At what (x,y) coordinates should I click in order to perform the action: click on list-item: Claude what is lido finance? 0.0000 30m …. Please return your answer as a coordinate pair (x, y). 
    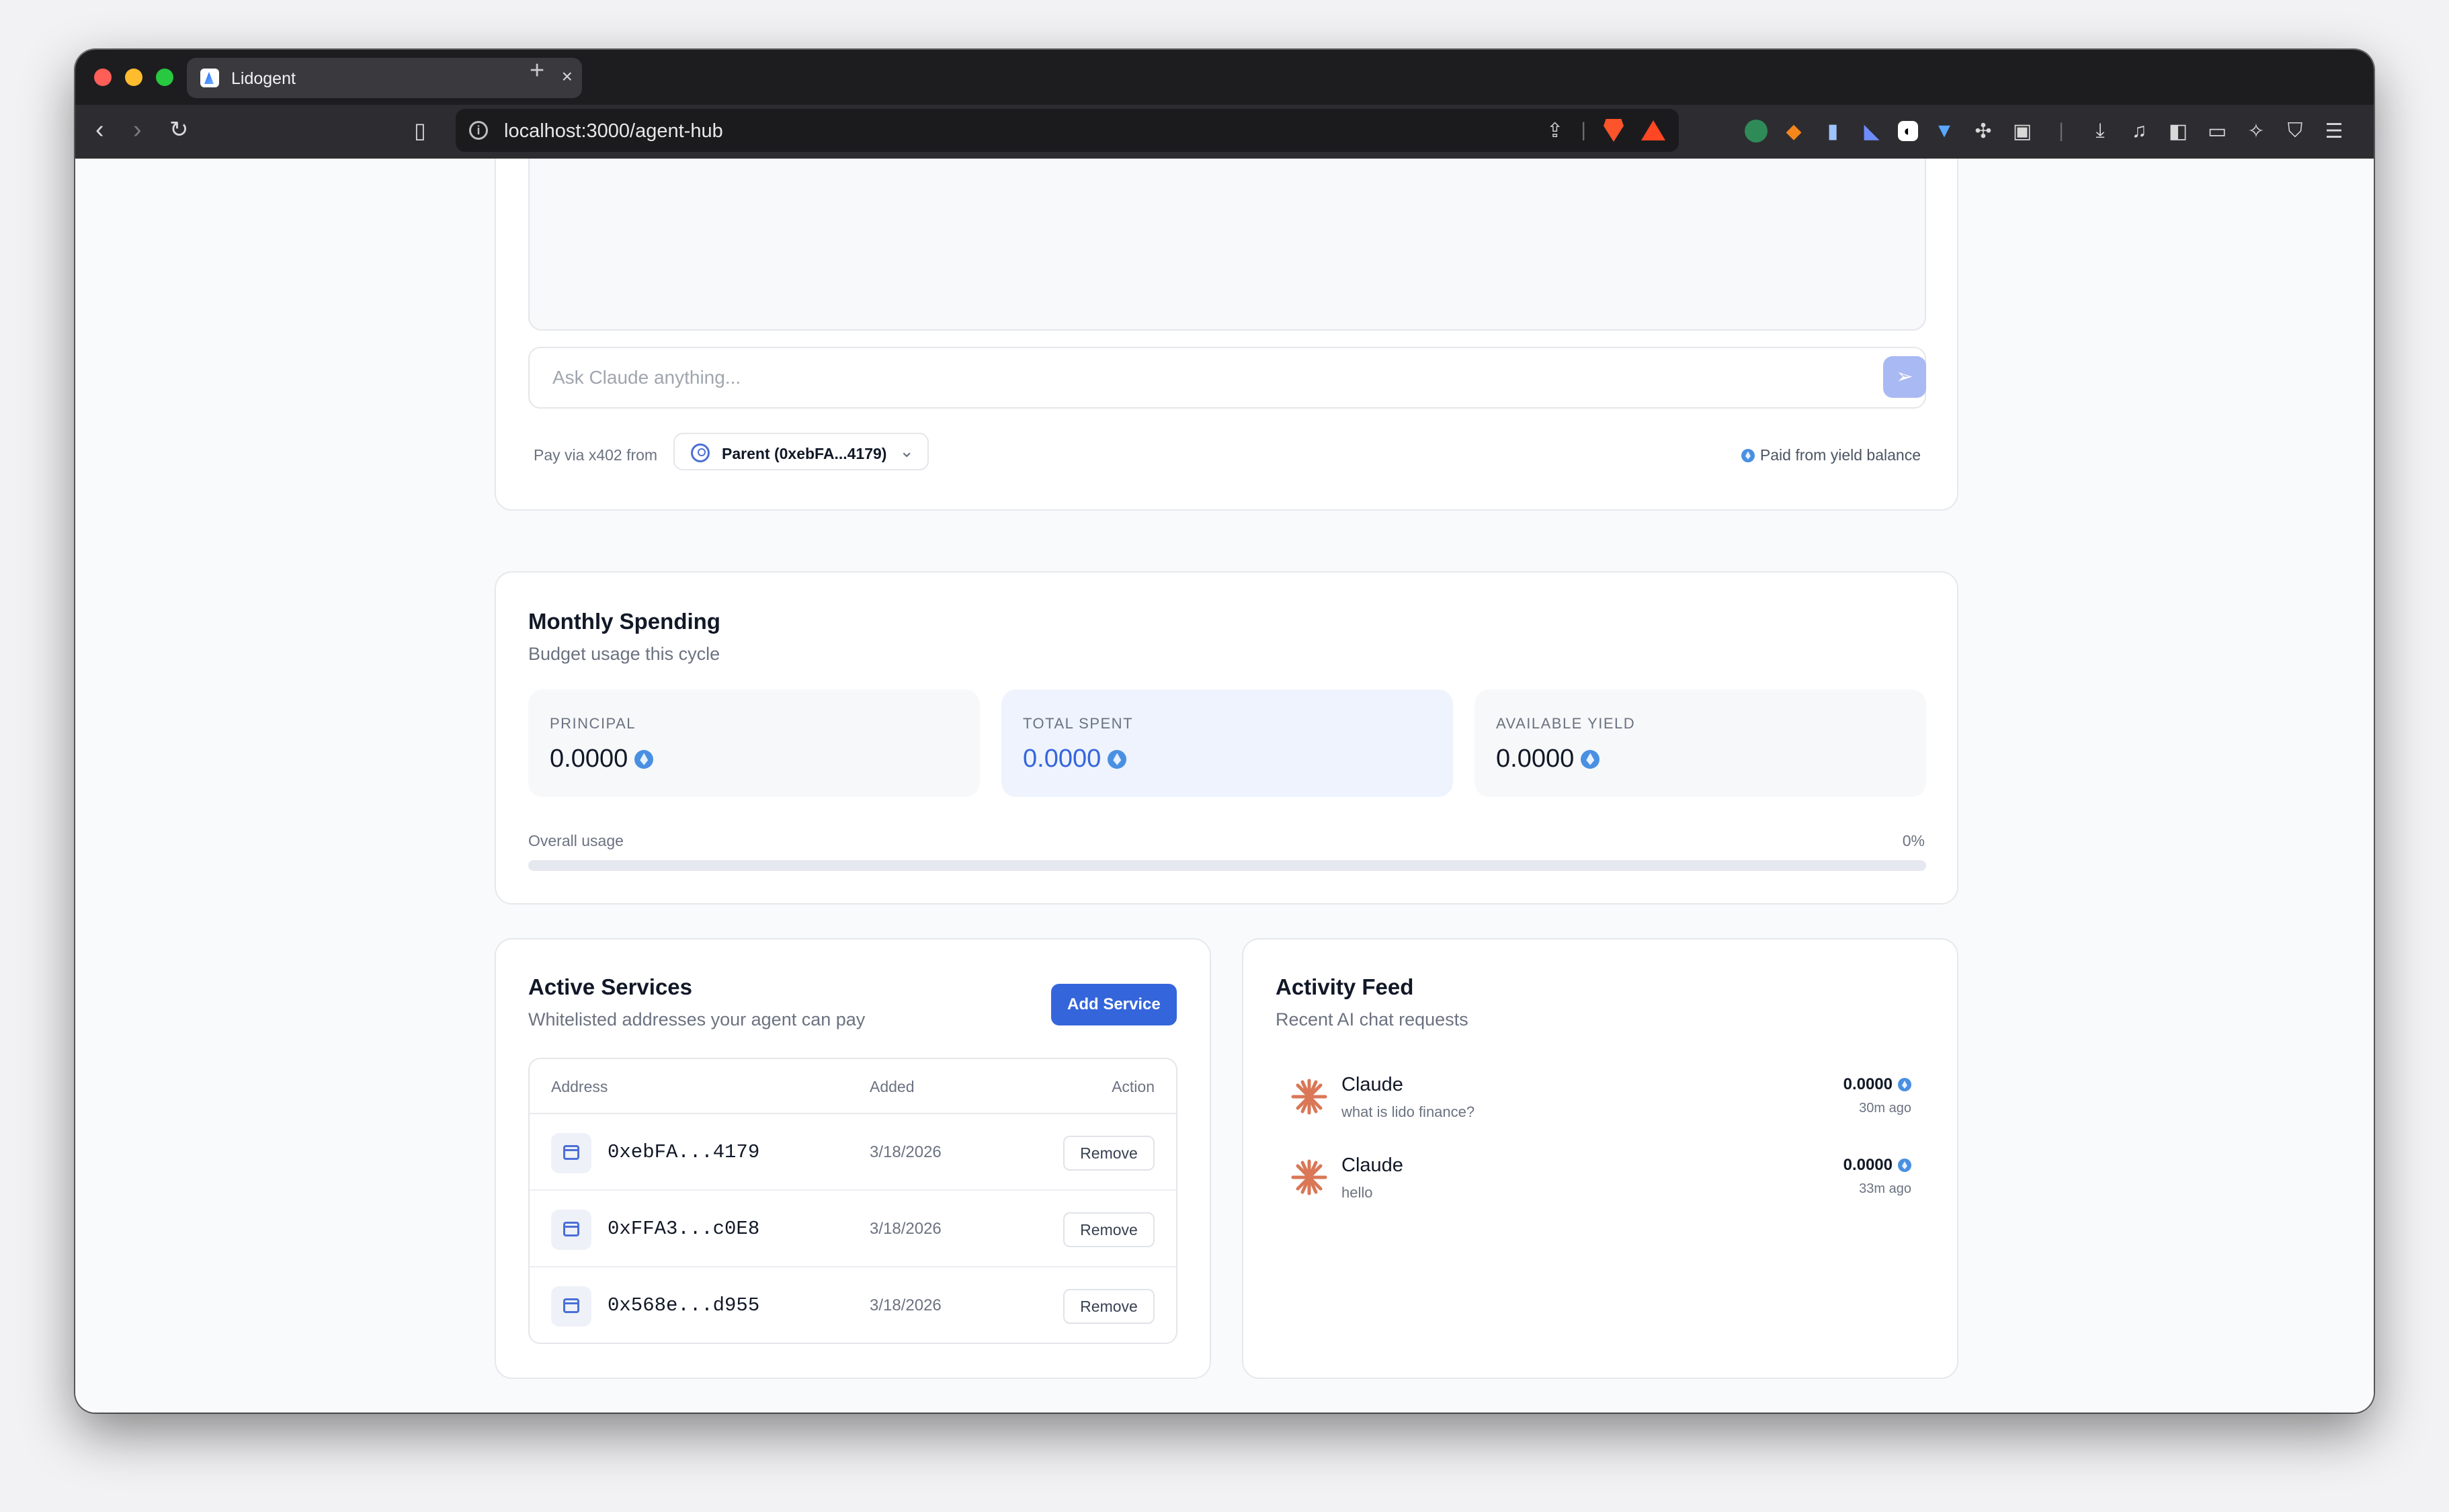
    Looking at the image, I should click on (1601, 1097).